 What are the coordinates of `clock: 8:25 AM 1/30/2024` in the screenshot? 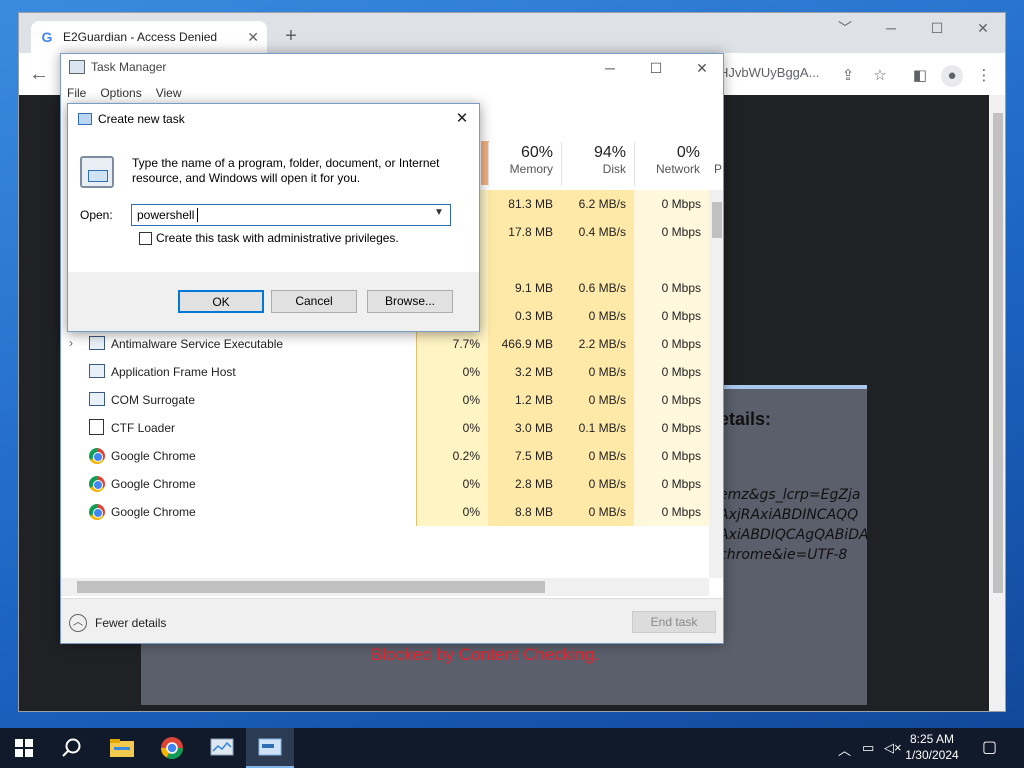 It's located at (932, 747).